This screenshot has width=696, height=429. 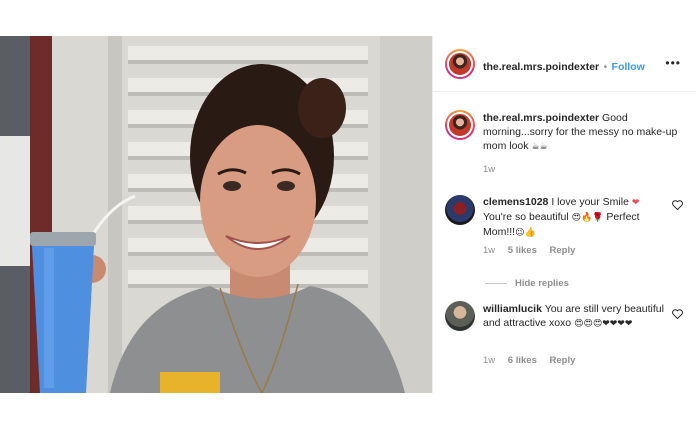 What do you see at coordinates (541, 118) in the screenshot?
I see `caption-username: the.real.mrs.poindexter` at bounding box center [541, 118].